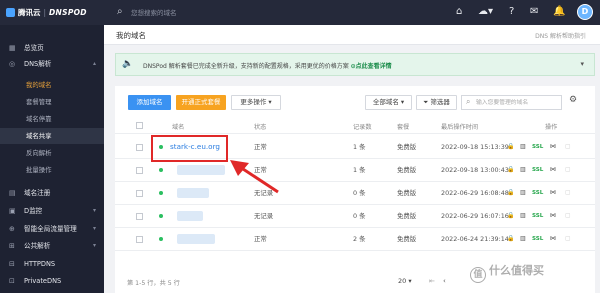  I want to click on all-domains-dropdown: 全部域名 ▾, so click(388, 102).